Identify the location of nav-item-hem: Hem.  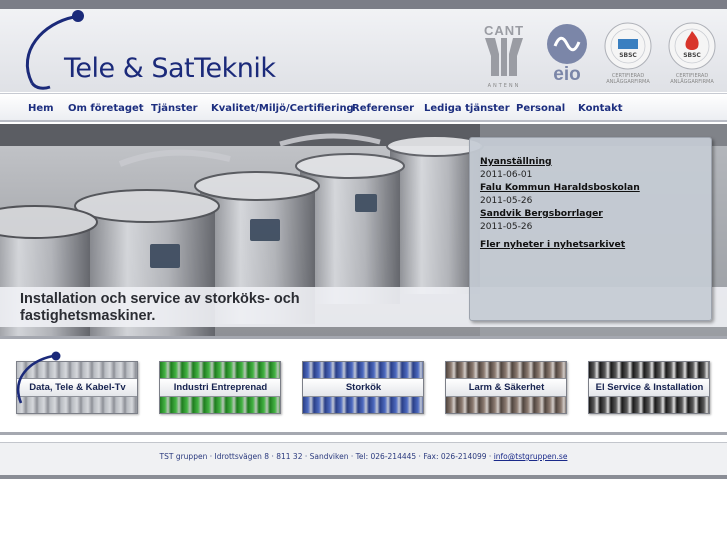
(41, 108).